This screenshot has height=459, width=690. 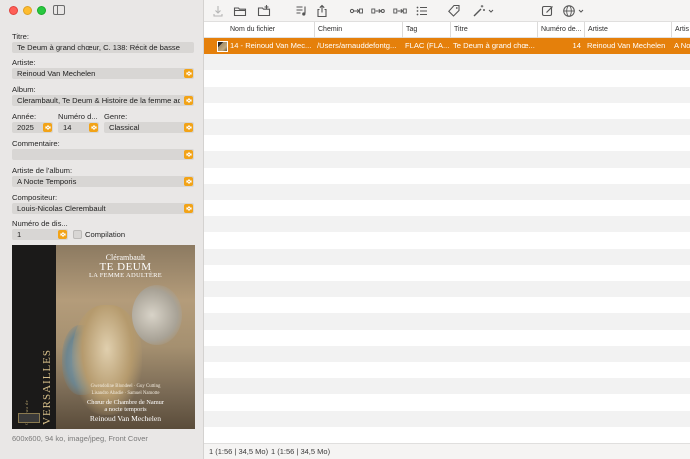 I want to click on composer-dropdown-icon, so click(x=188, y=208).